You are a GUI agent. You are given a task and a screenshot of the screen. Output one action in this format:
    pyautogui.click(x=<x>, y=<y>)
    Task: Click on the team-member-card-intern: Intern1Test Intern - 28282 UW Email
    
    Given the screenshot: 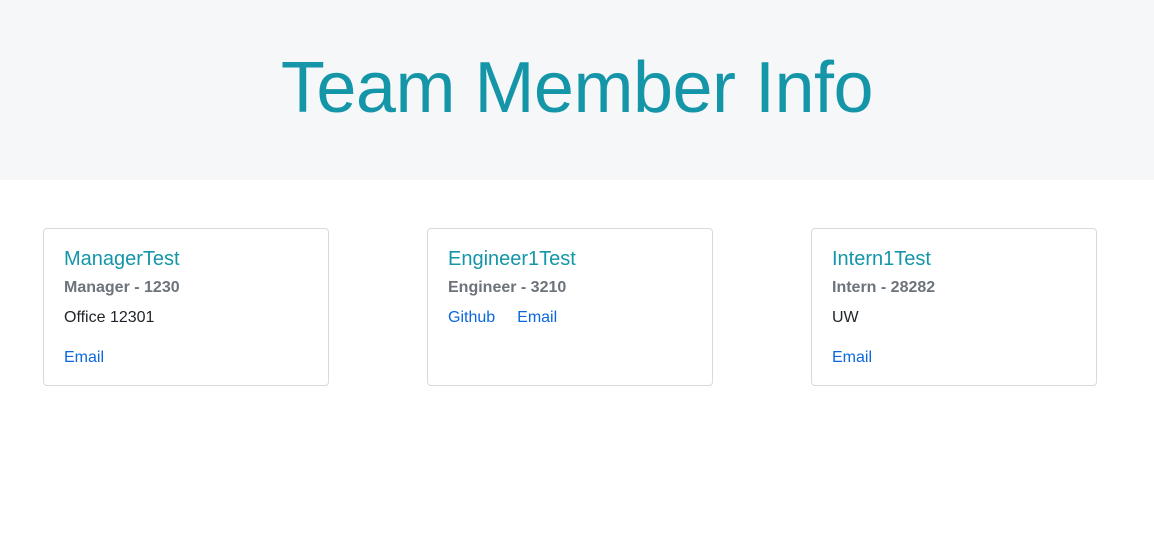 What is the action you would take?
    pyautogui.click(x=954, y=307)
    